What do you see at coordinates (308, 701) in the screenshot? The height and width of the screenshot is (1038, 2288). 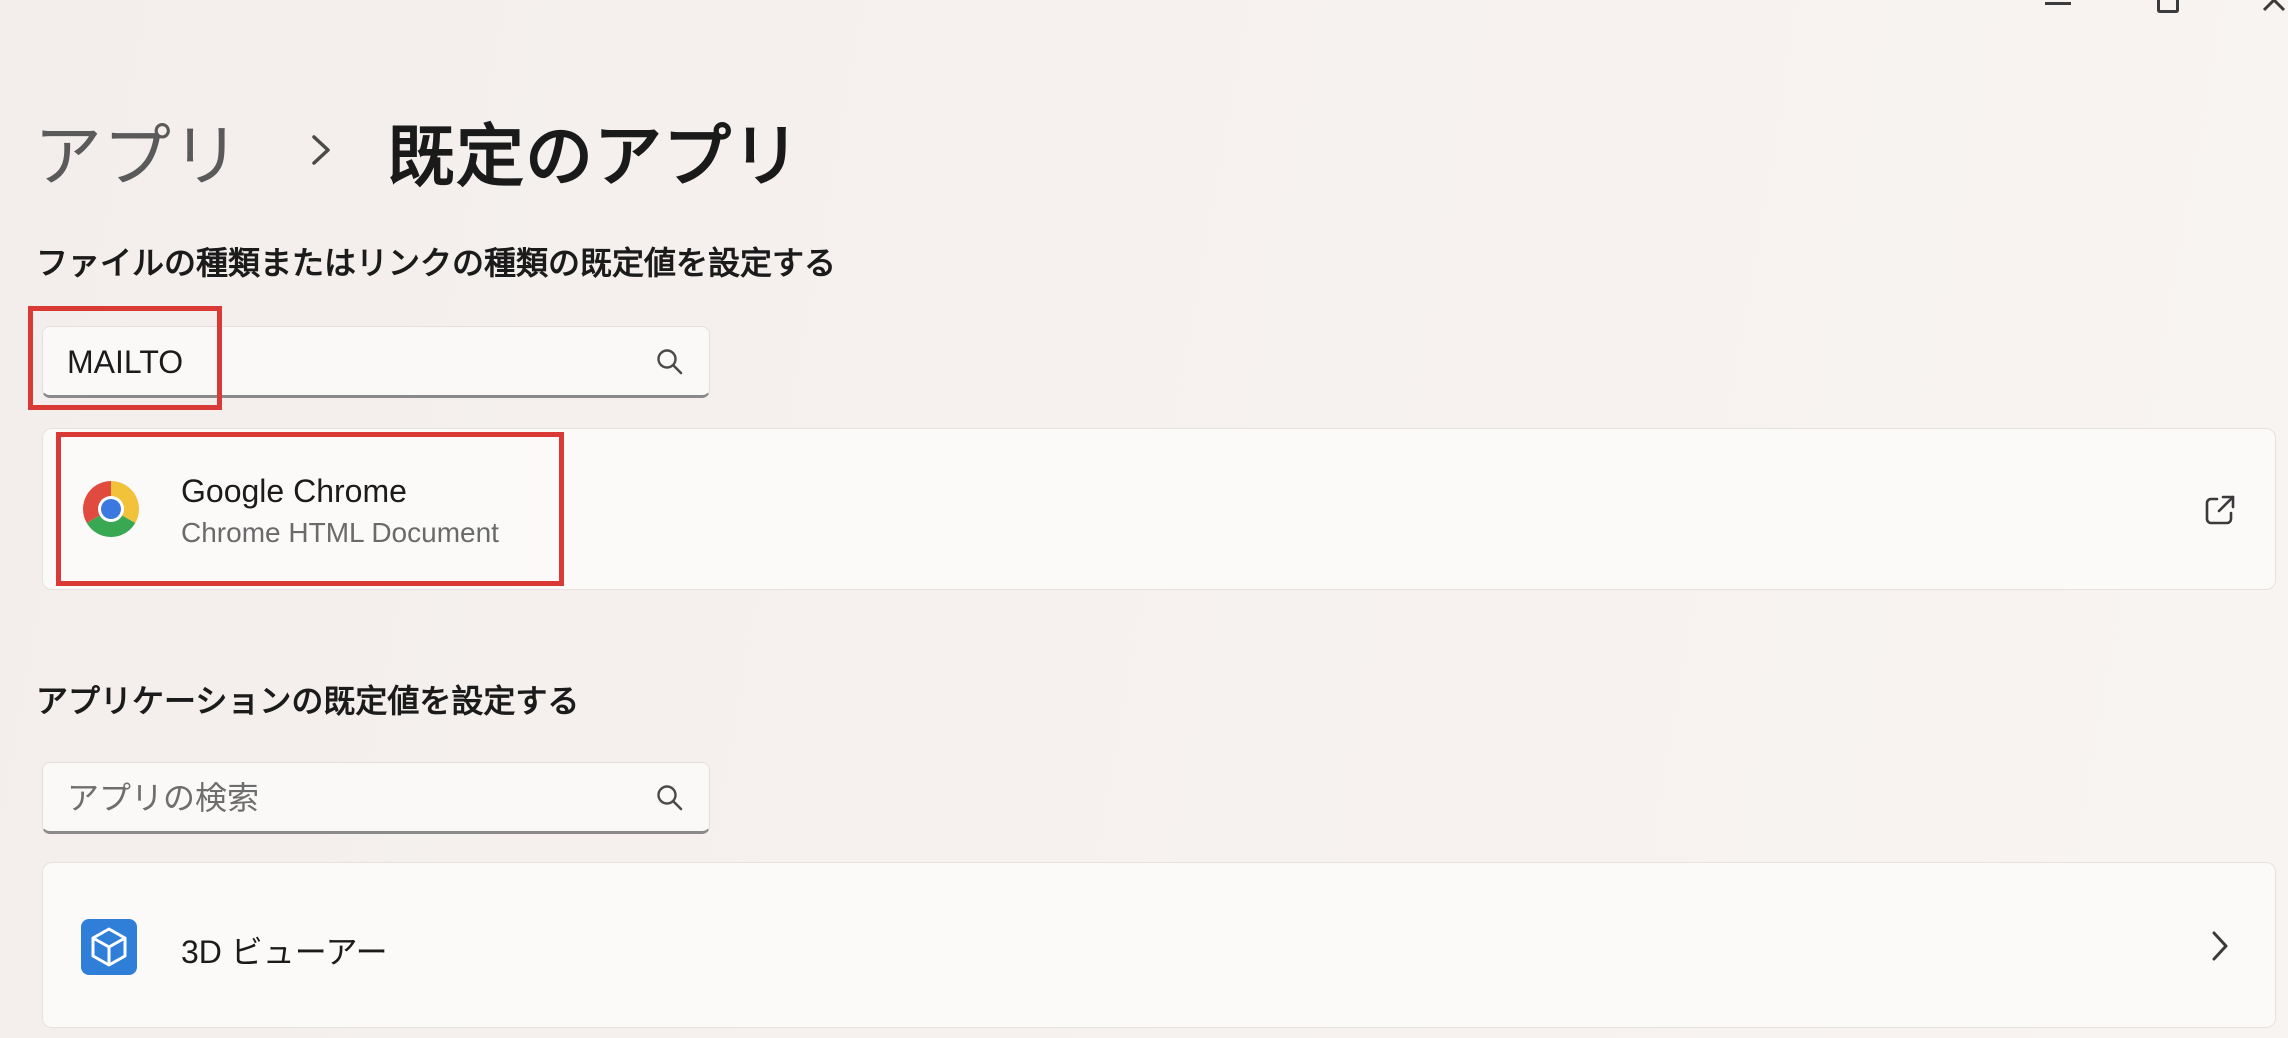 I see `app-section-title: アプリケーションの既定値を設定する` at bounding box center [308, 701].